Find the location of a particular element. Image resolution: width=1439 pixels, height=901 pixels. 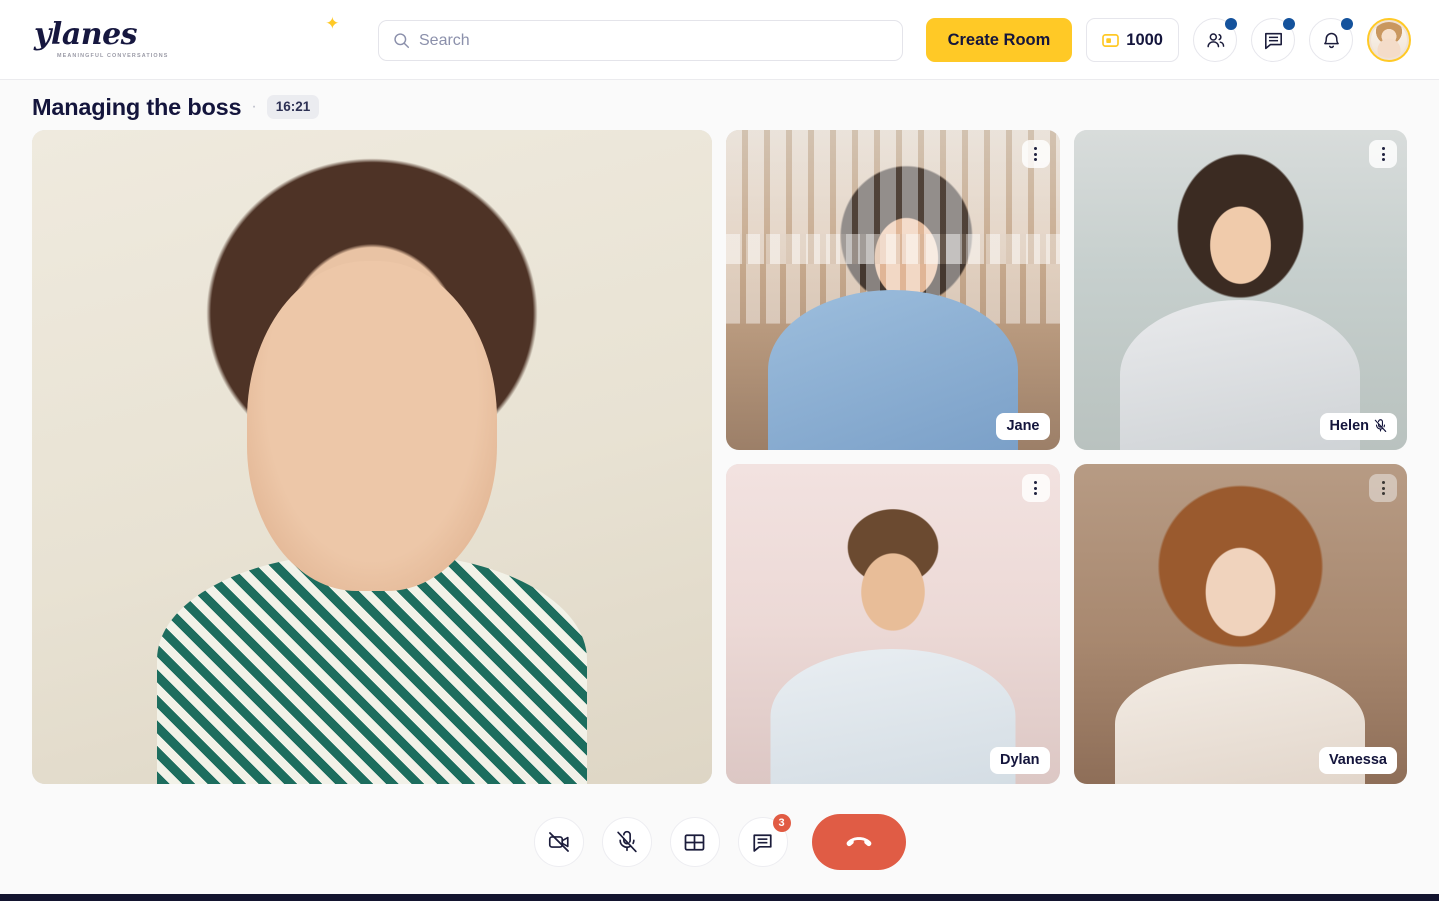

messages-badge is located at coordinates (1289, 24).